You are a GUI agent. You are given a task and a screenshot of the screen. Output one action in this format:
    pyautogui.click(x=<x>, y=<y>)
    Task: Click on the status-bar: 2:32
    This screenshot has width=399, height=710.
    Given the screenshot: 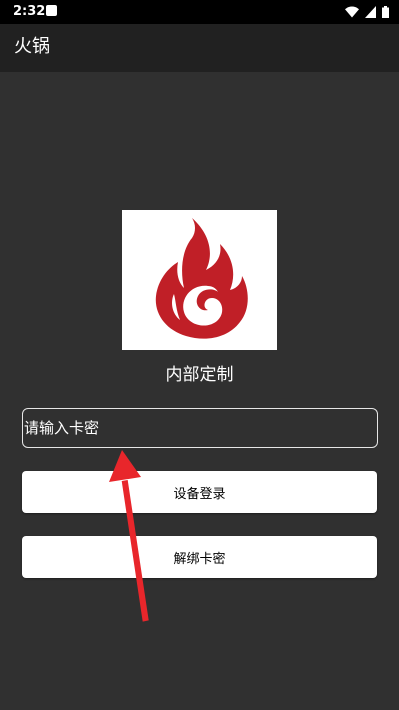 What is the action you would take?
    pyautogui.click(x=199, y=12)
    